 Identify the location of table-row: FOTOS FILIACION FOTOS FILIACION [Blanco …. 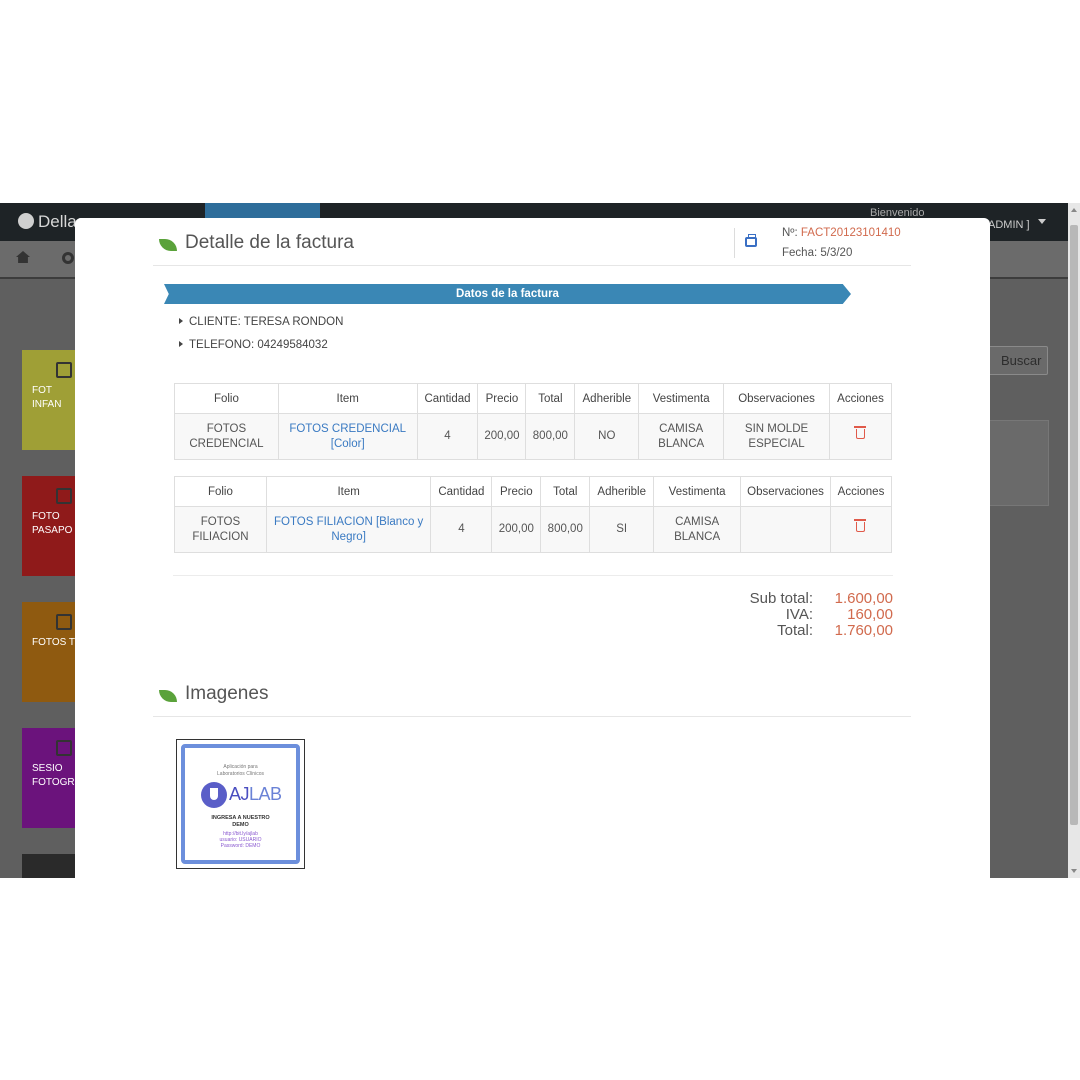
(533, 529).